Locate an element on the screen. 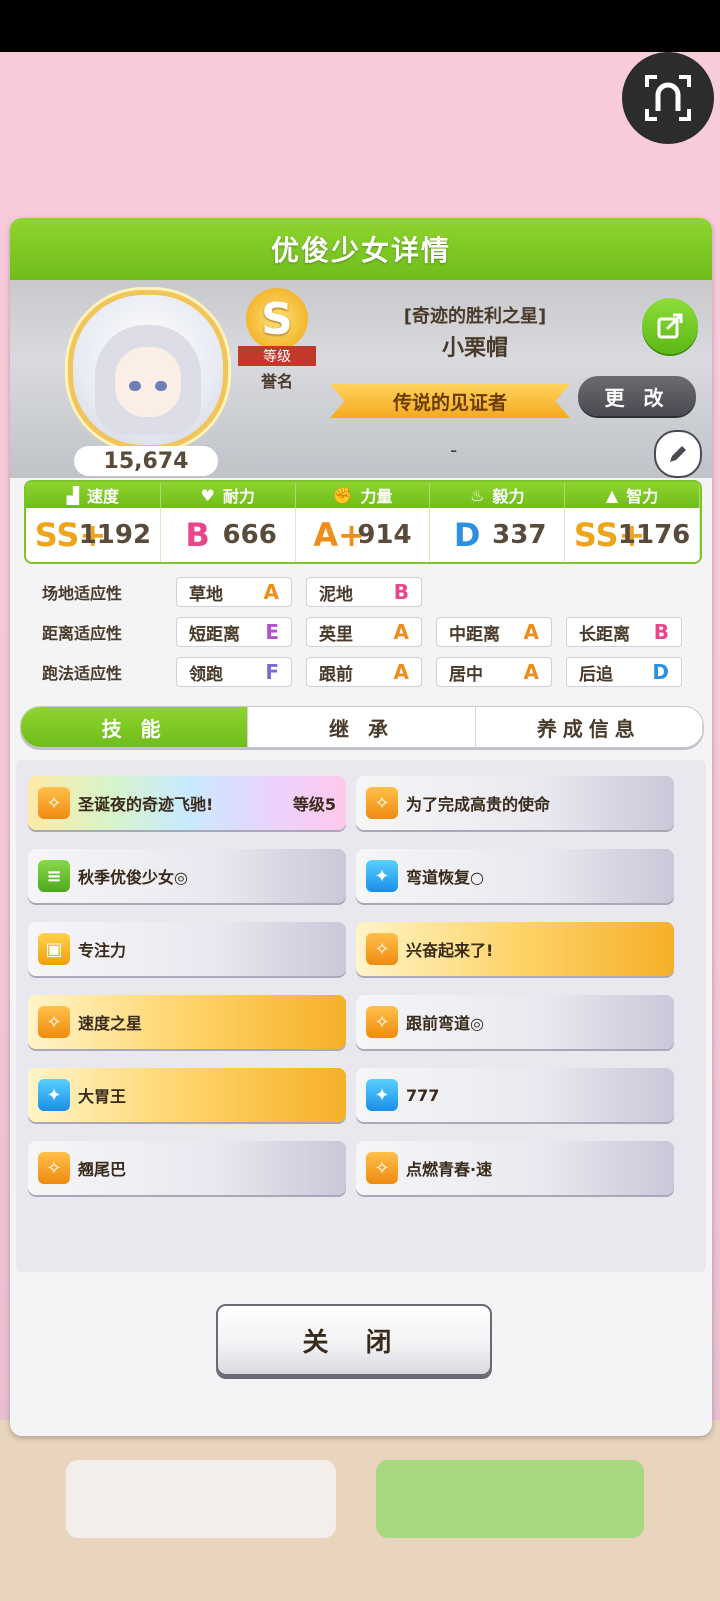  skill-item: ≡ 秋季优俊少女◎ is located at coordinates (187, 876).